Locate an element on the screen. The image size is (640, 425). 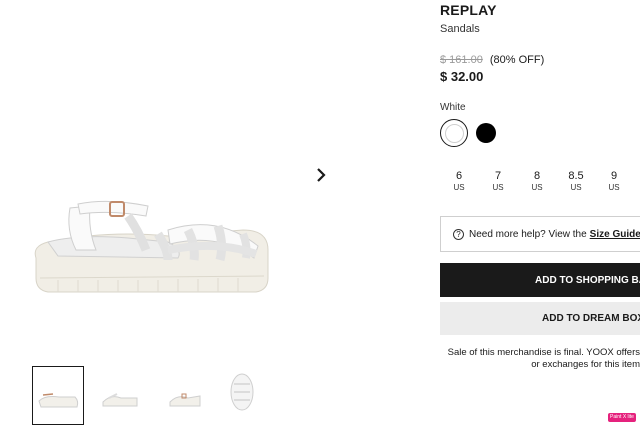
thumbnail-strip is located at coordinates (152, 395).